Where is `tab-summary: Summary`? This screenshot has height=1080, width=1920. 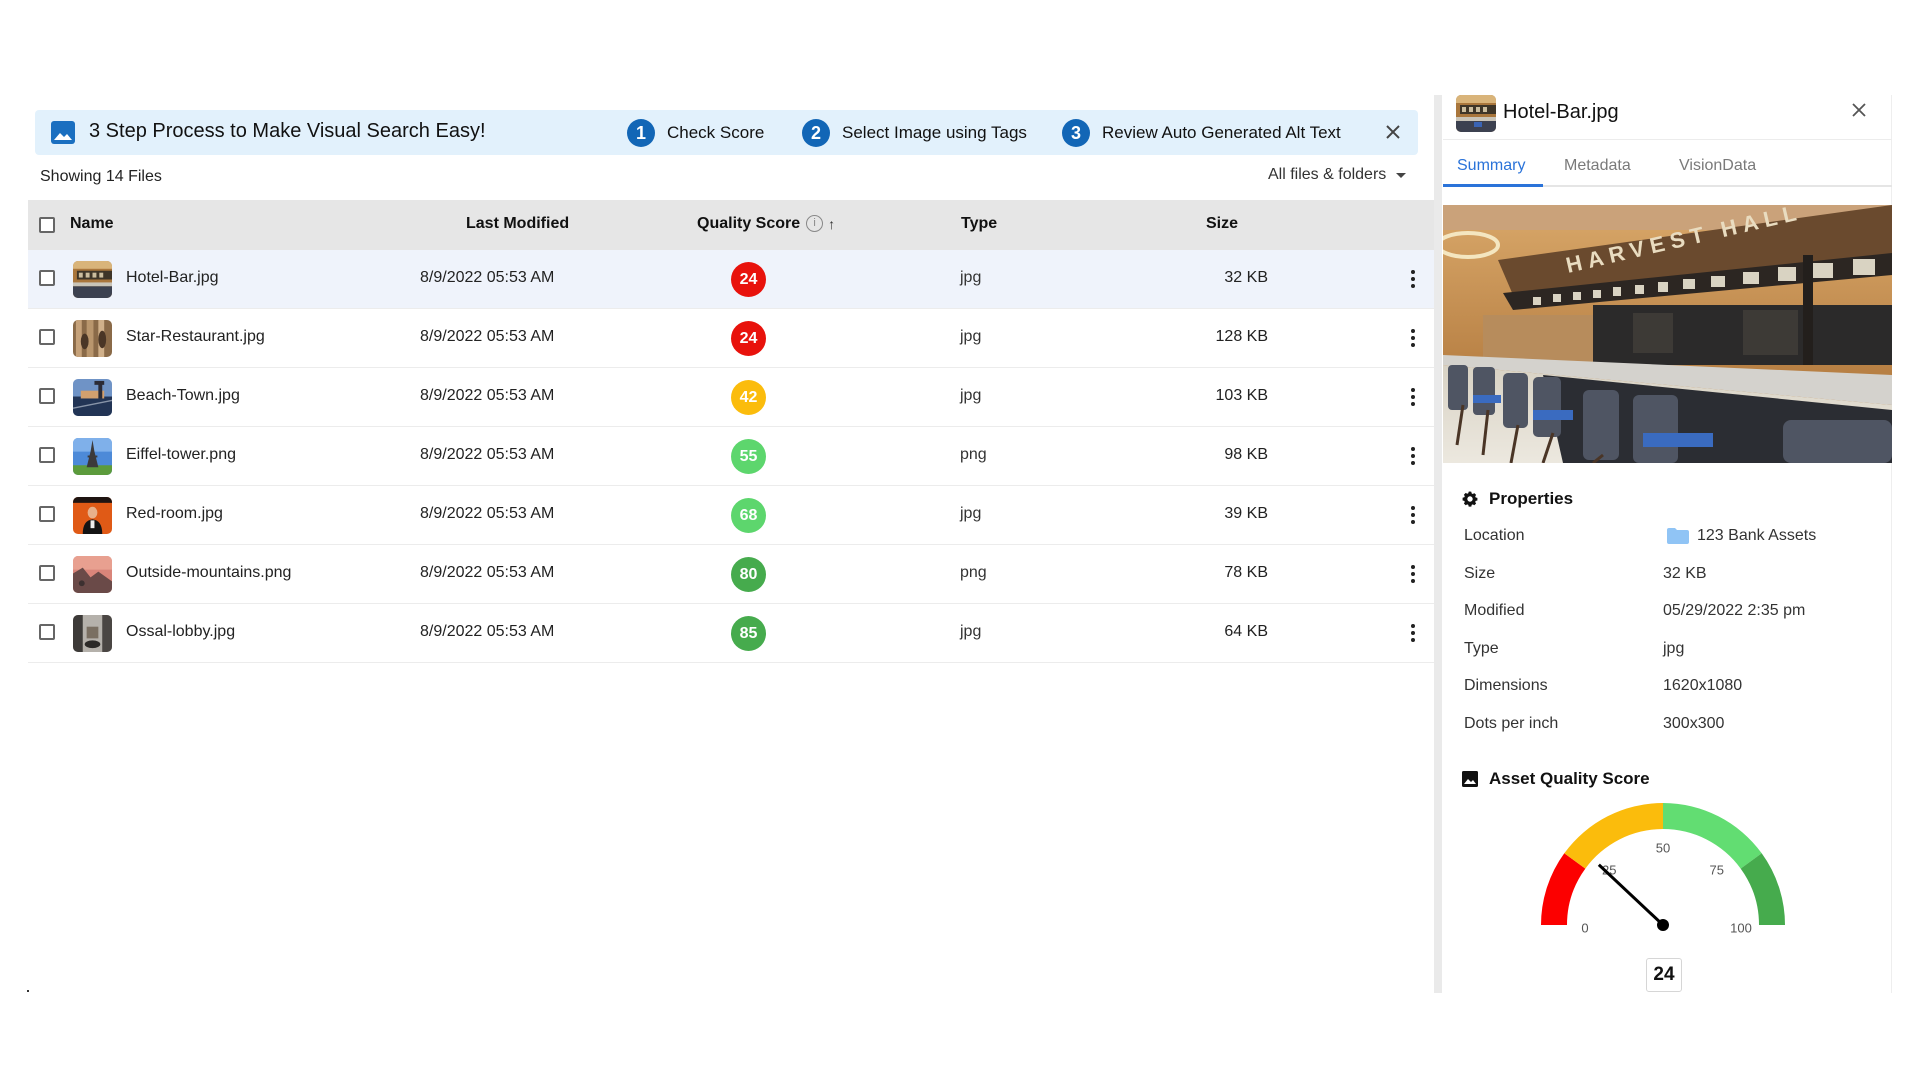 tab-summary: Summary is located at coordinates (1491, 166).